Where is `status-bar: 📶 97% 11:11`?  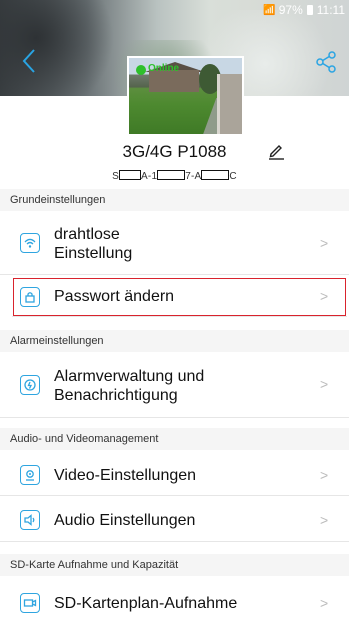
status-bar: 📶 97% 11:11 is located at coordinates (174, 10).